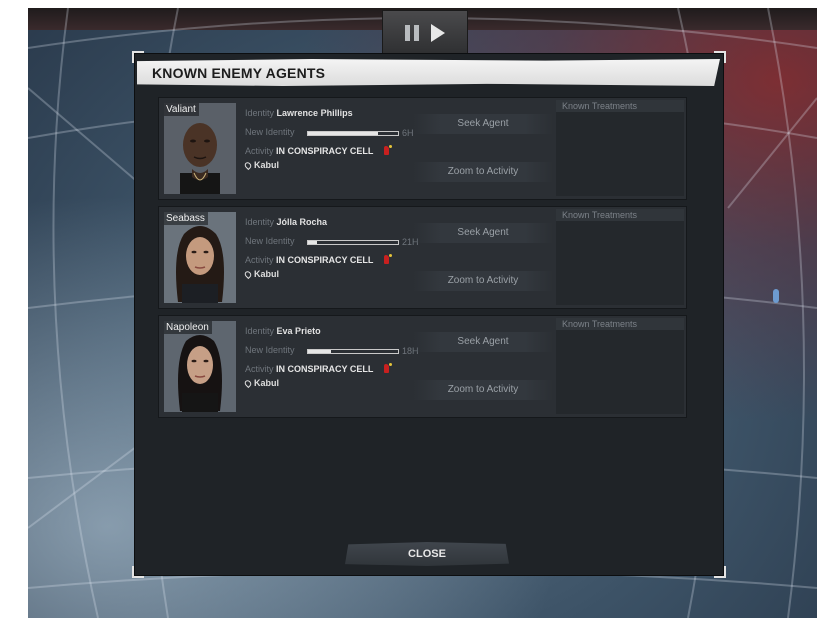  What do you see at coordinates (186, 218) in the screenshot?
I see `agent-codename: Seabass` at bounding box center [186, 218].